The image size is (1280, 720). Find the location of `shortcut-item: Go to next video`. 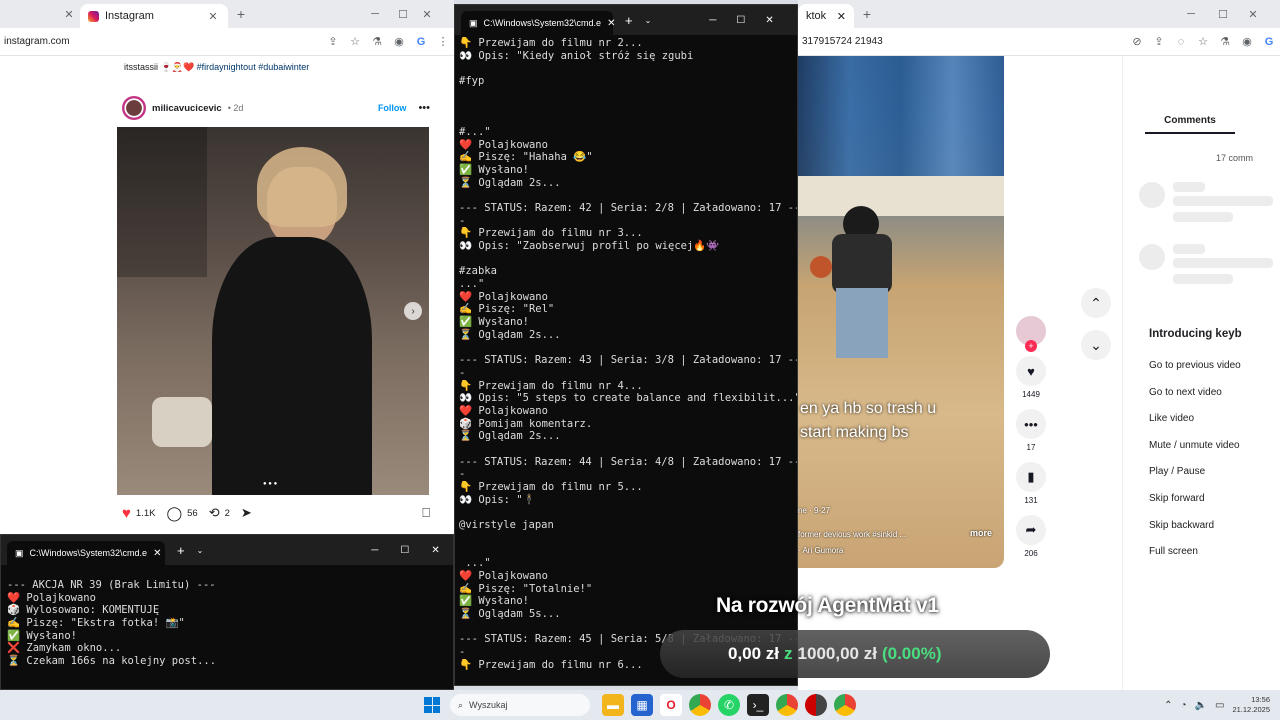

shortcut-item: Go to next video is located at coordinates (1185, 392).